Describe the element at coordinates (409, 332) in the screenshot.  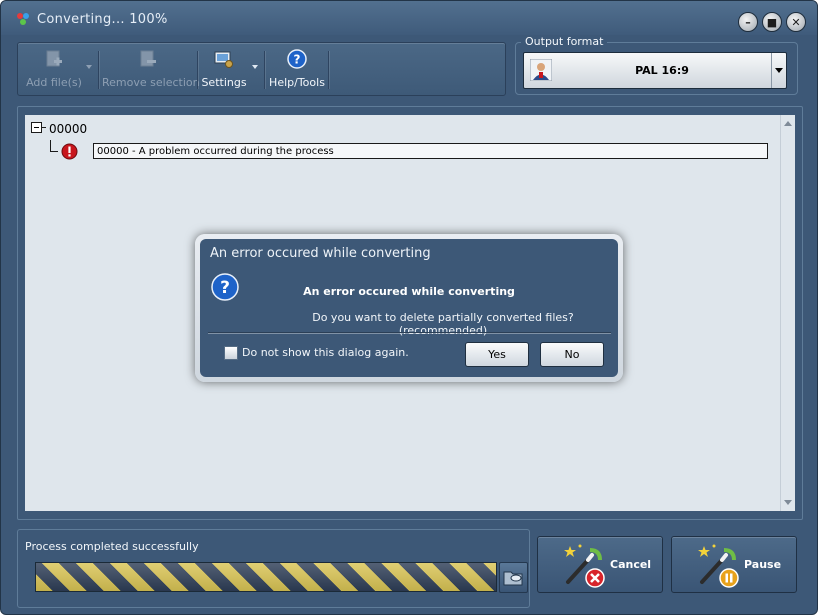
I see `dialog-divider` at that location.